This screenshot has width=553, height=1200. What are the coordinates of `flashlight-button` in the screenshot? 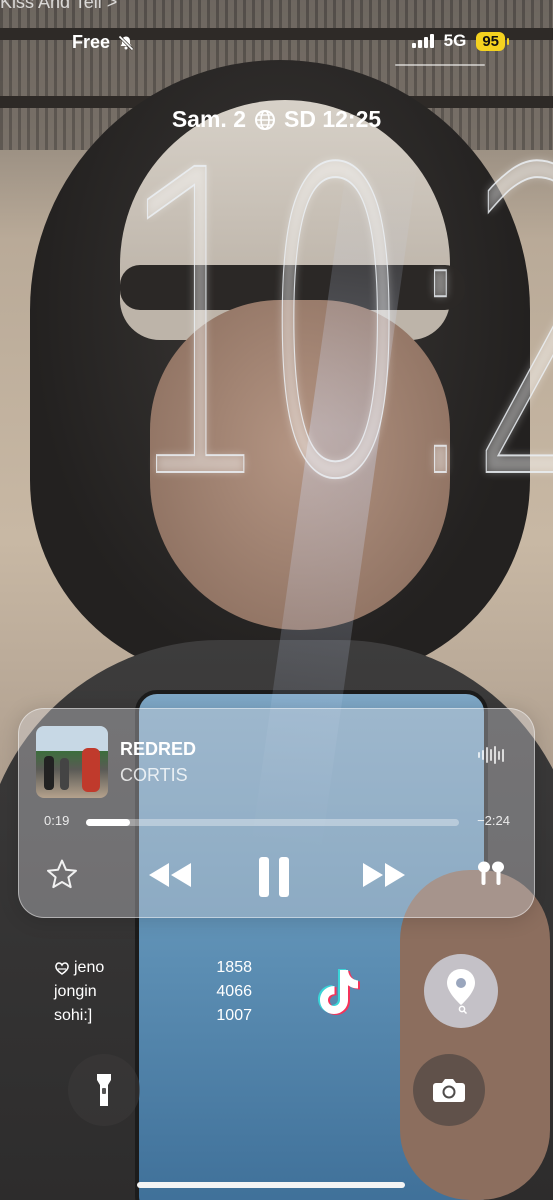 It's located at (104, 1090).